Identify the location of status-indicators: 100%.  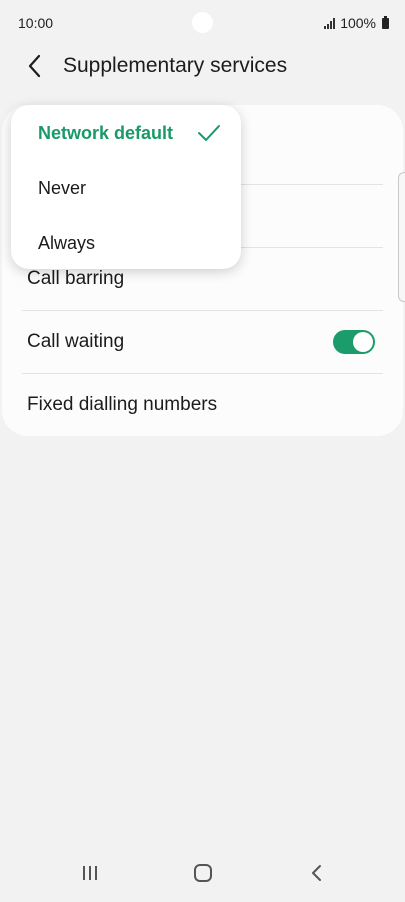
(356, 23).